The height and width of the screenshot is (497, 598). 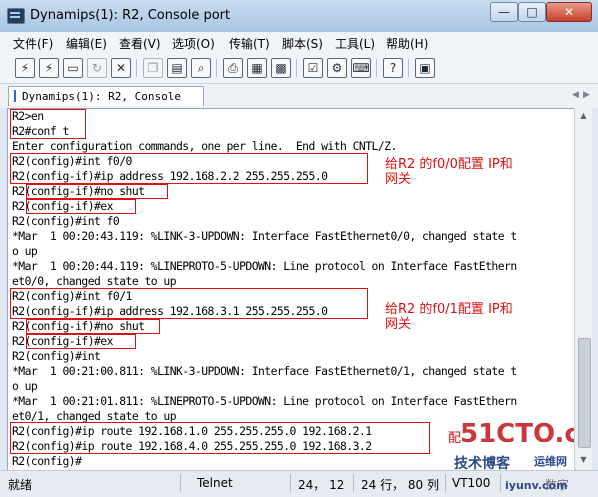 I want to click on minimize-button: —, so click(x=504, y=12).